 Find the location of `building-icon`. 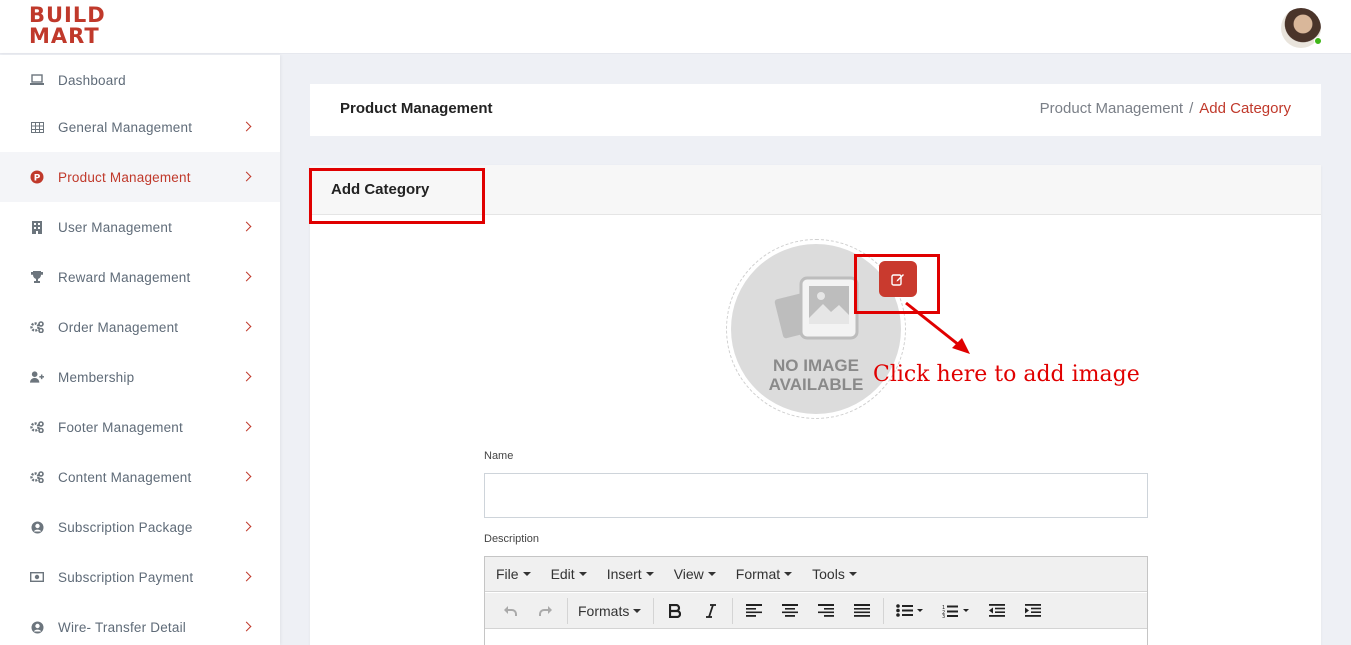

building-icon is located at coordinates (37, 227).